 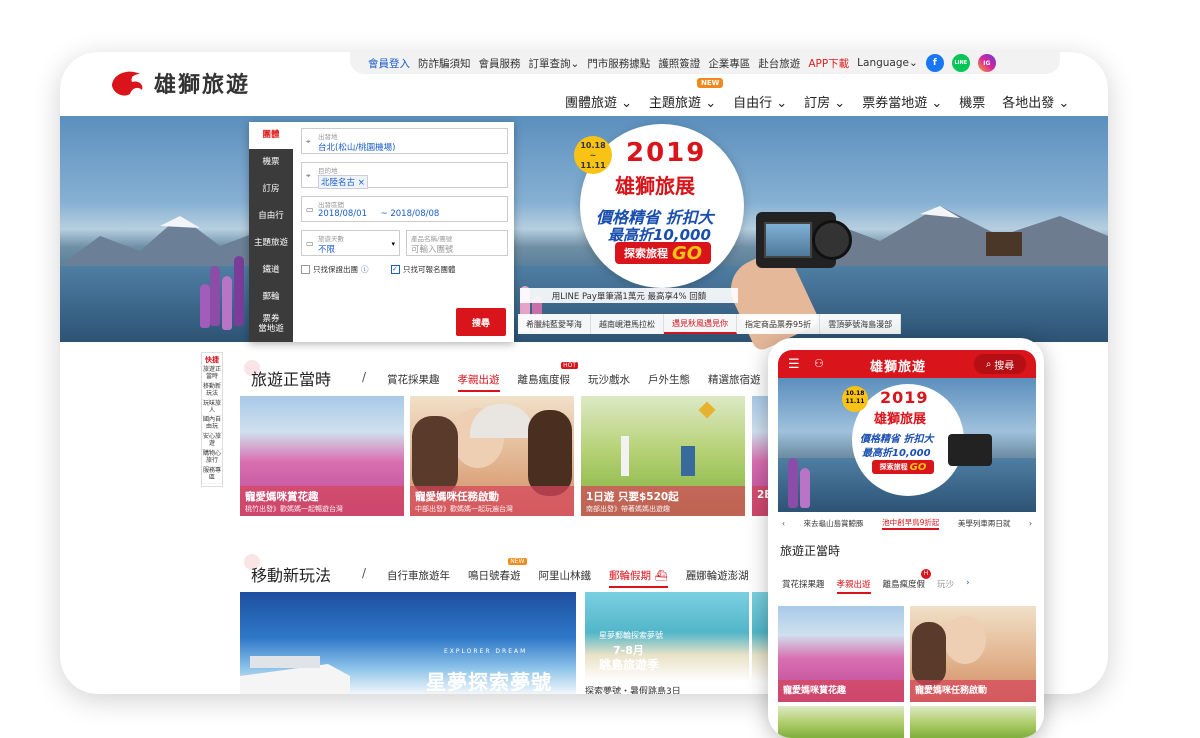 What do you see at coordinates (810, 551) in the screenshot?
I see `mobile-section-title: 旅遊正當時` at bounding box center [810, 551].